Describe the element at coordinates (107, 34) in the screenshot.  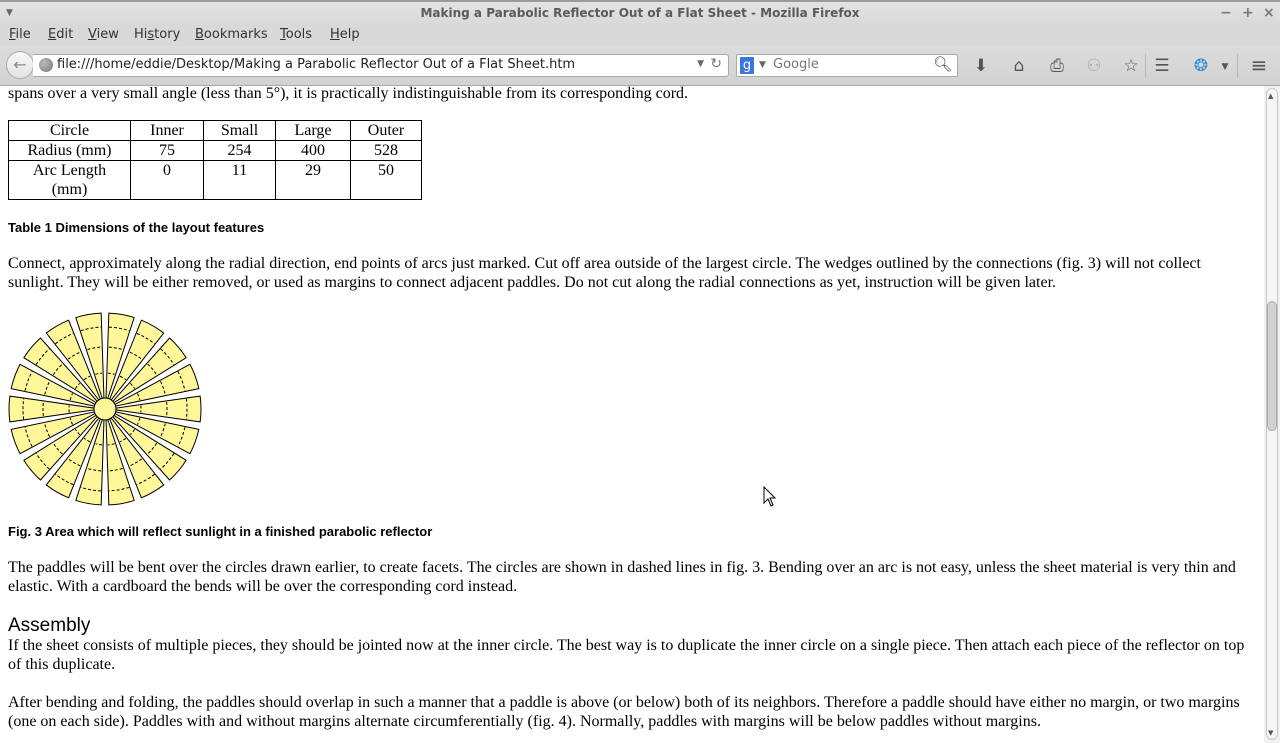
I see `menu-view-label: iew` at that location.